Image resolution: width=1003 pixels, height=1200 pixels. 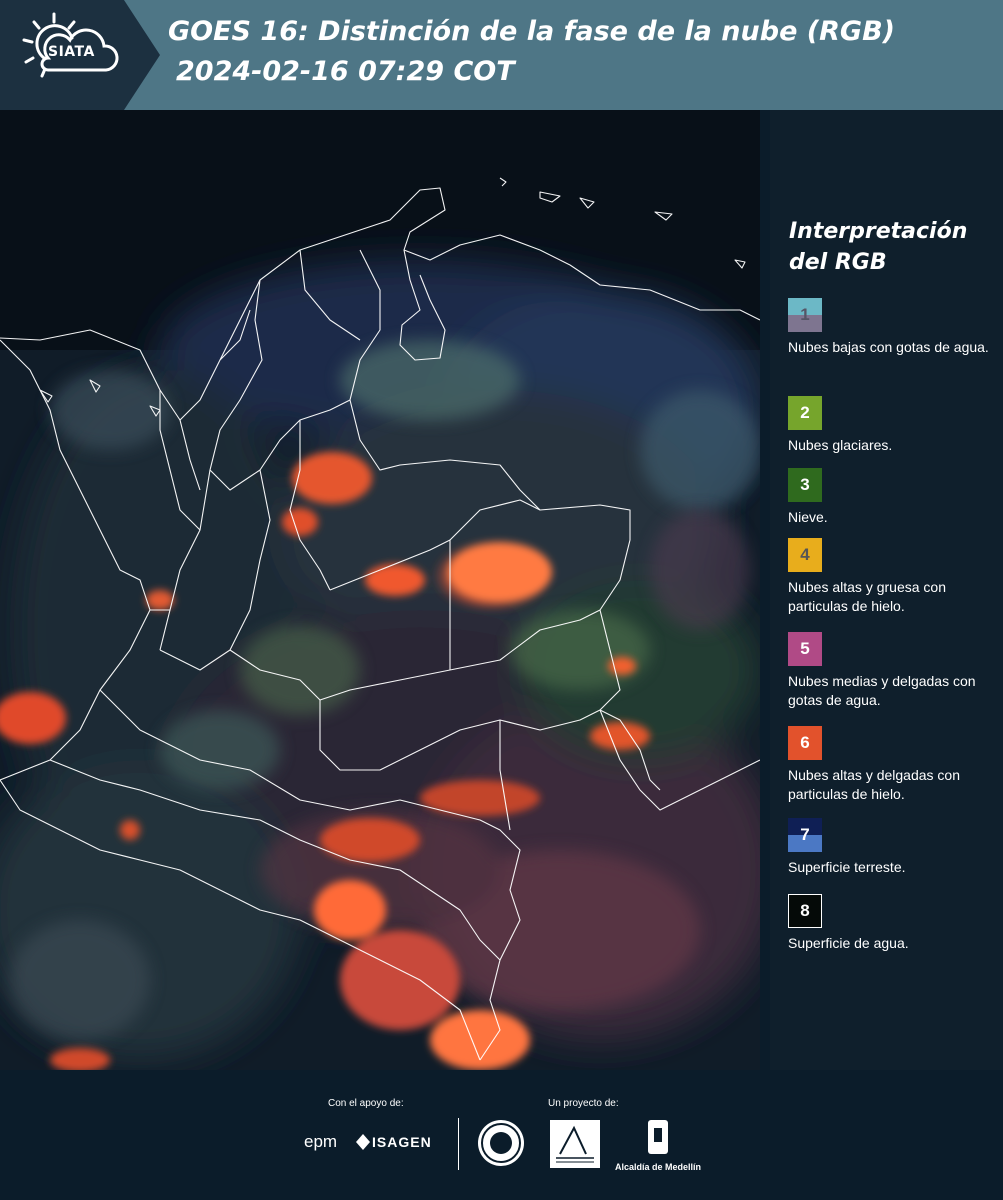 I want to click on legend-swatch-7: 7, so click(x=805, y=835).